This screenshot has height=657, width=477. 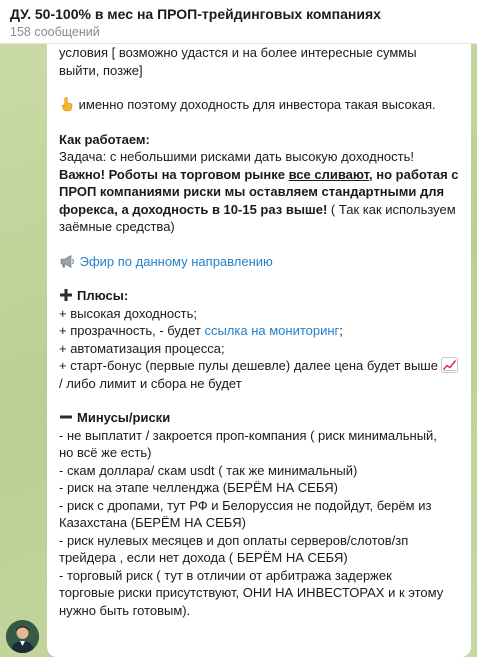 I want to click on text-line: выйти, позже], so click(x=101, y=70).